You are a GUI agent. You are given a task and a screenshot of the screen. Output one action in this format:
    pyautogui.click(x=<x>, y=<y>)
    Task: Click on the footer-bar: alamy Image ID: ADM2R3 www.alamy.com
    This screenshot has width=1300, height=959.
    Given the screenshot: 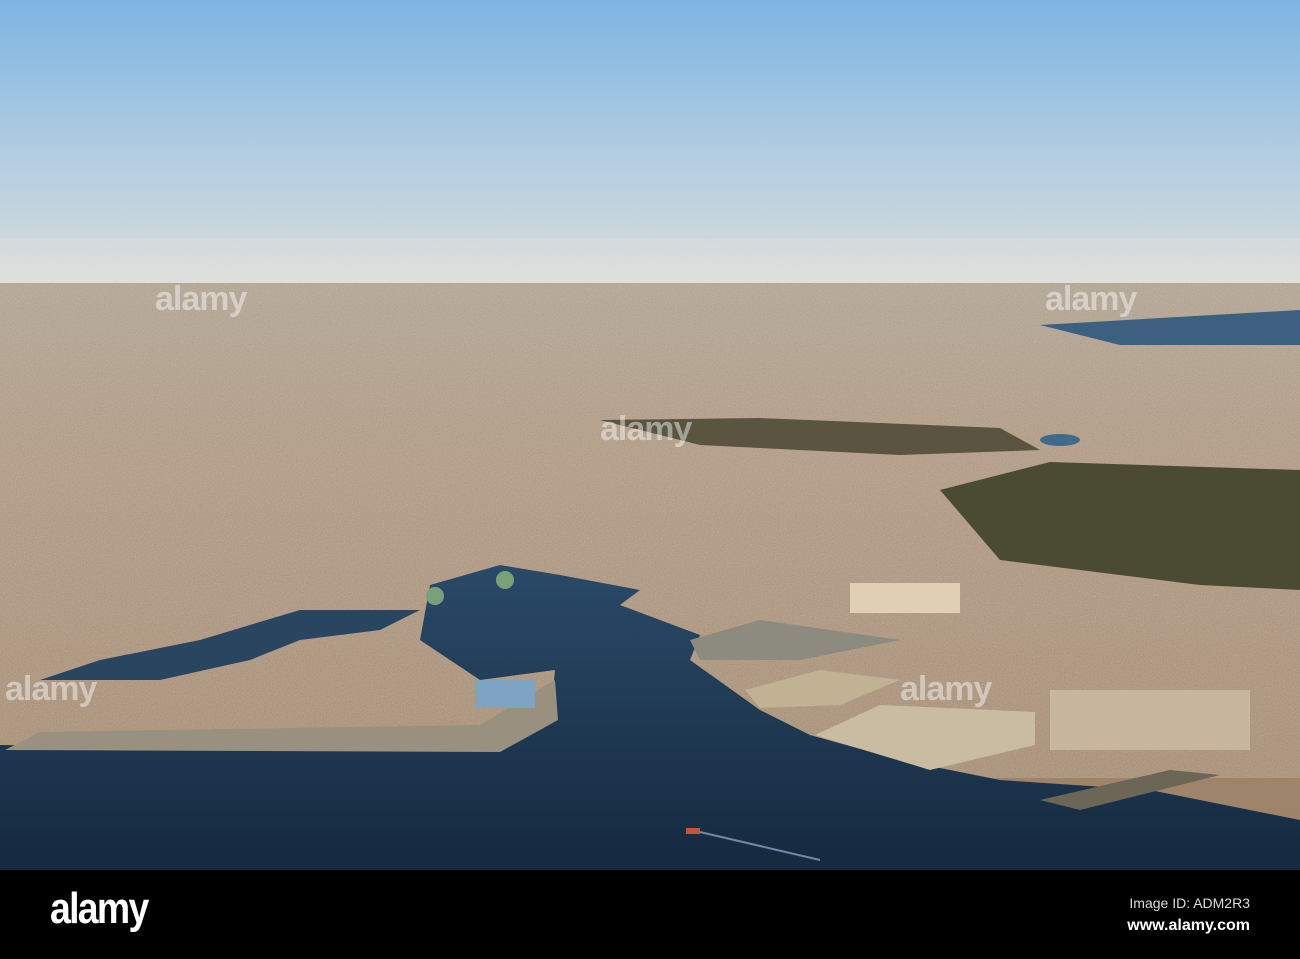 What is the action you would take?
    pyautogui.click(x=650, y=914)
    